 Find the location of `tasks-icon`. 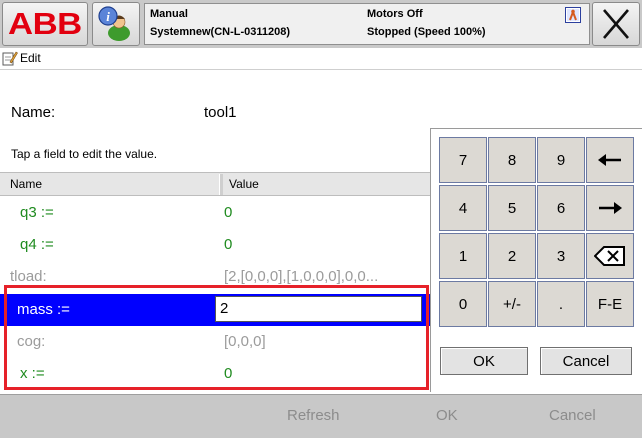

tasks-icon is located at coordinates (573, 15).